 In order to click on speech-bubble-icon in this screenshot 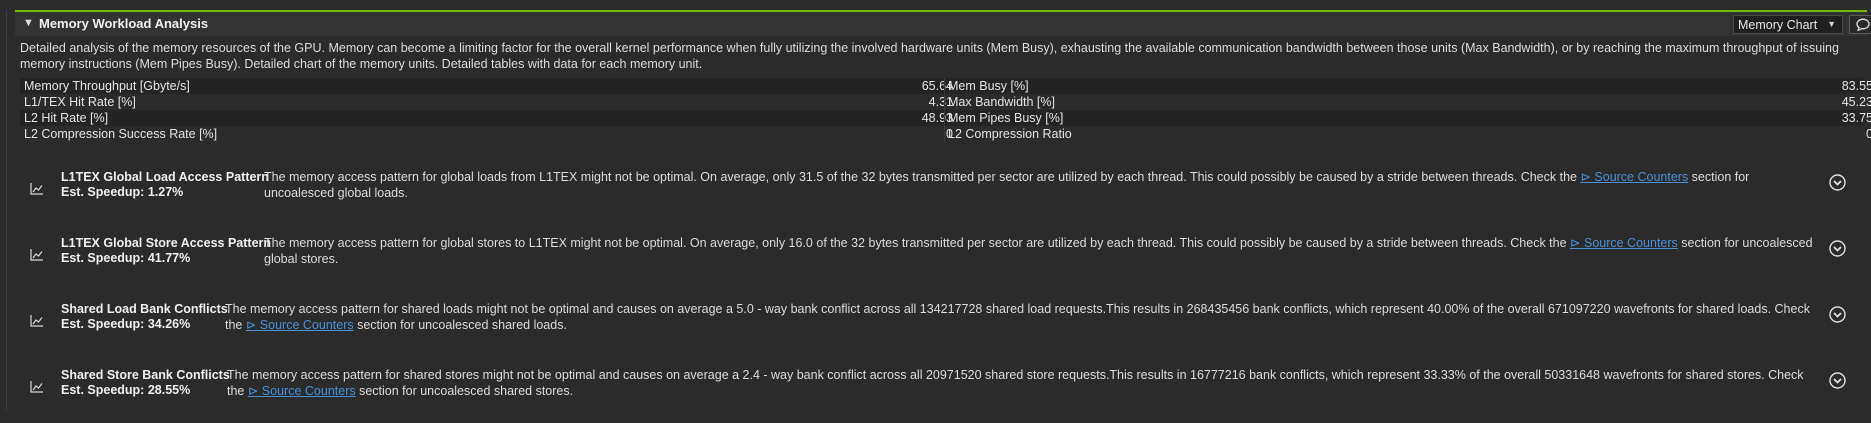, I will do `click(1863, 24)`.